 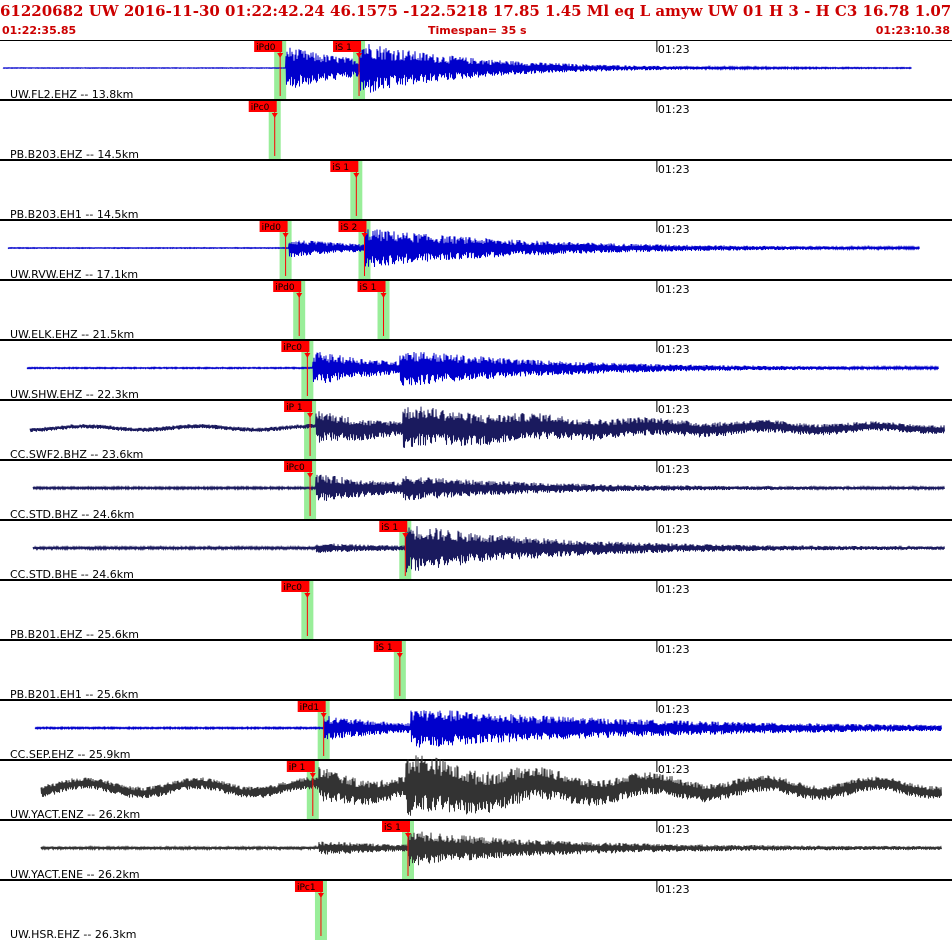 I want to click on station-row: 01:23iP 1UW.YACT.ENZ -- 26.2km, so click(x=476, y=788).